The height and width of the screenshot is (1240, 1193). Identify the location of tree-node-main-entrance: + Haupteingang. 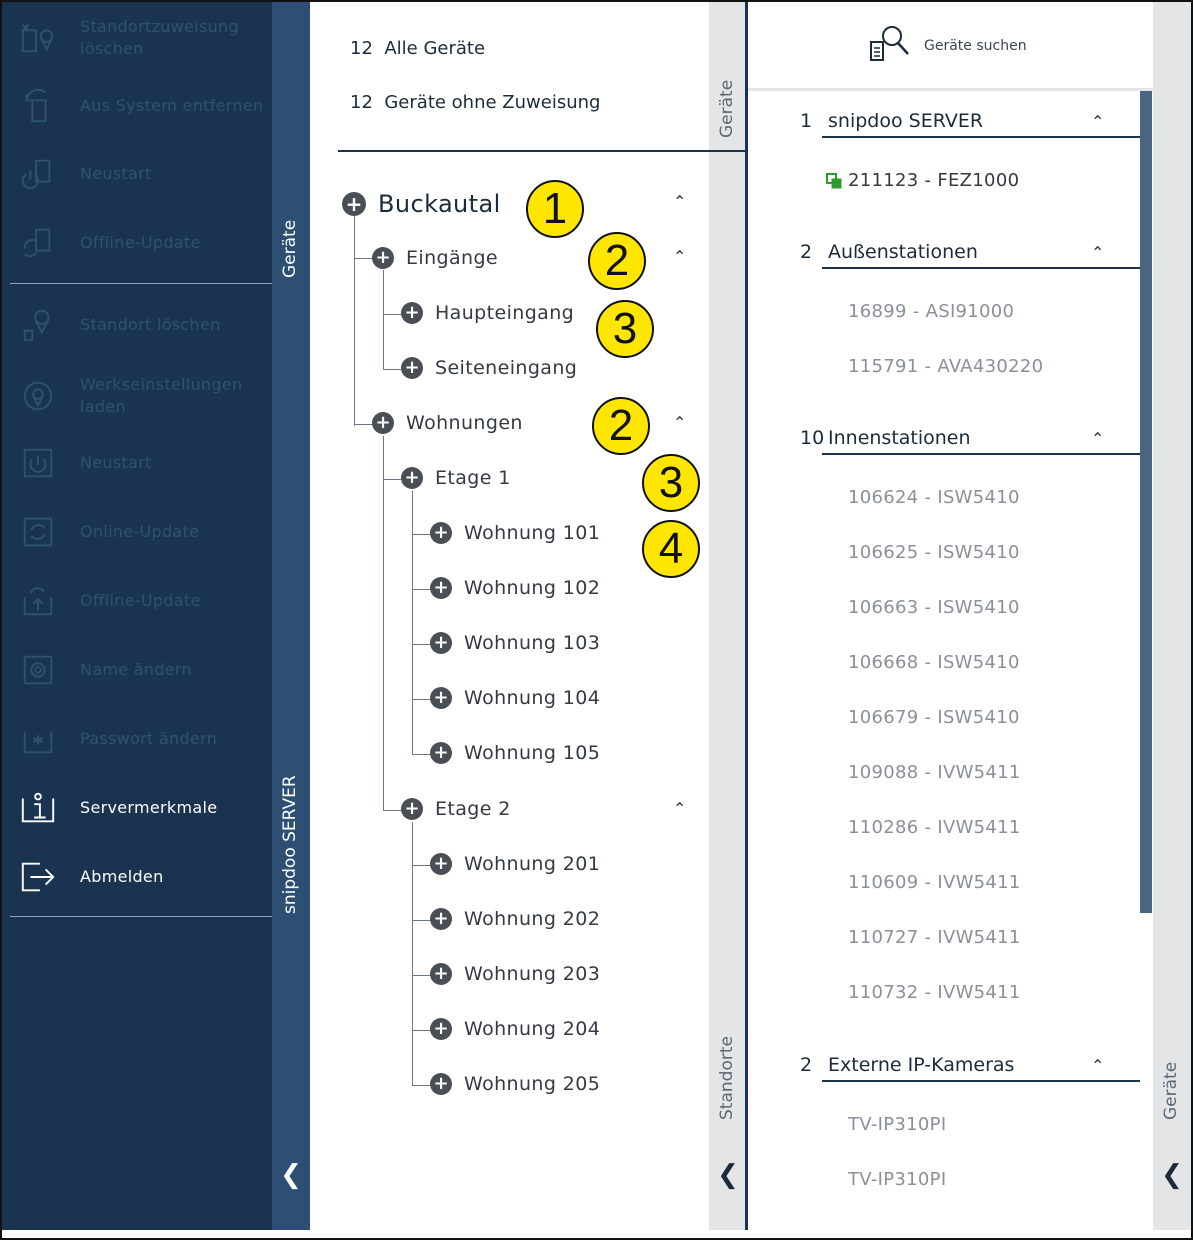
(487, 313).